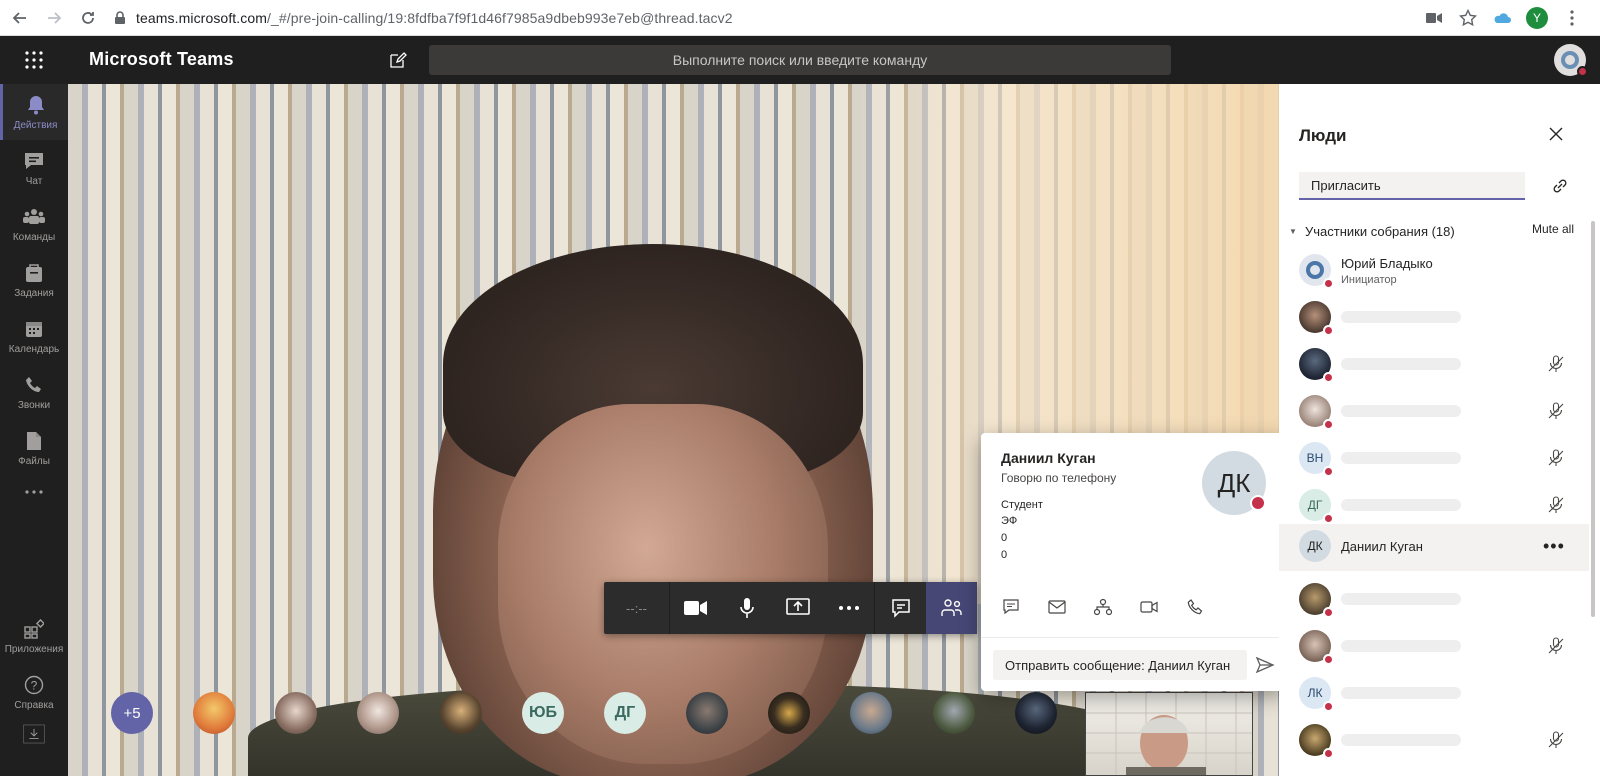 This screenshot has height=776, width=1600. What do you see at coordinates (848, 608) in the screenshot?
I see `more-actions-button` at bounding box center [848, 608].